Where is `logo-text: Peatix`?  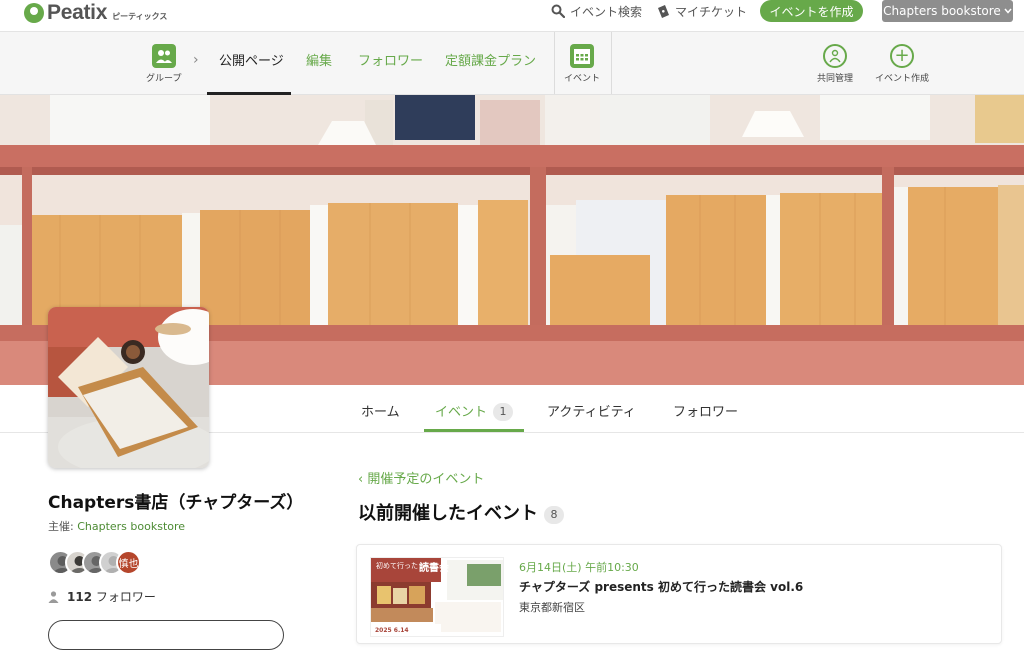
logo-text: Peatix is located at coordinates (77, 12).